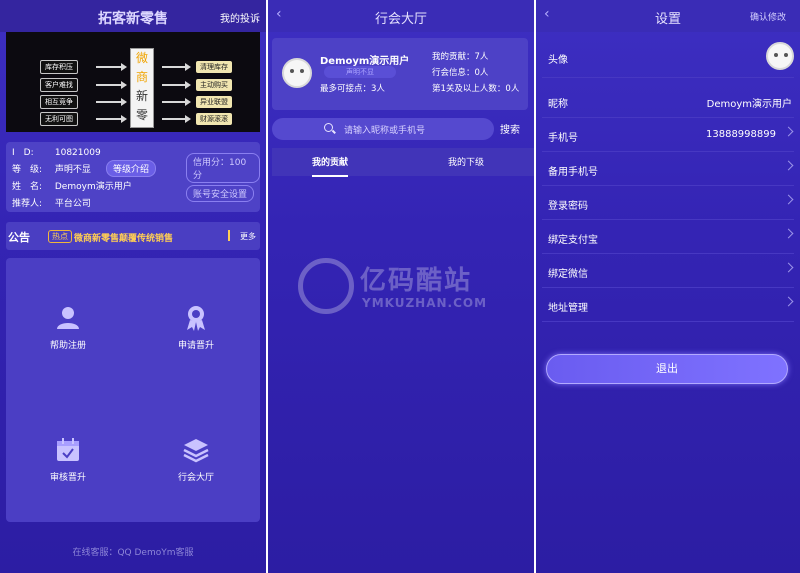 The width and height of the screenshot is (800, 573). What do you see at coordinates (563, 138) in the screenshot?
I see `row-label: 手机号` at bounding box center [563, 138].